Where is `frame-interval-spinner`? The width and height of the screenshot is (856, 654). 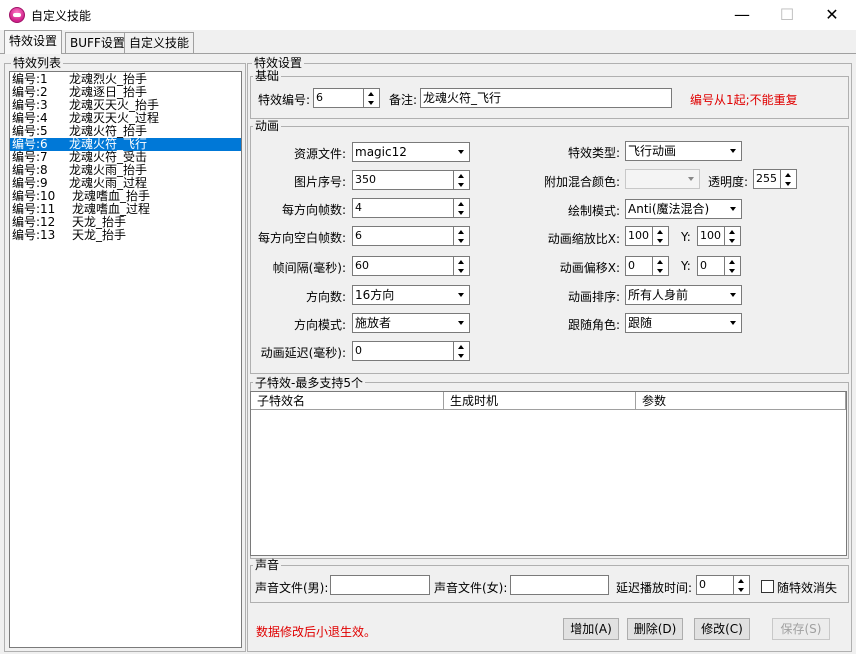
frame-interval-spinner is located at coordinates (462, 266).